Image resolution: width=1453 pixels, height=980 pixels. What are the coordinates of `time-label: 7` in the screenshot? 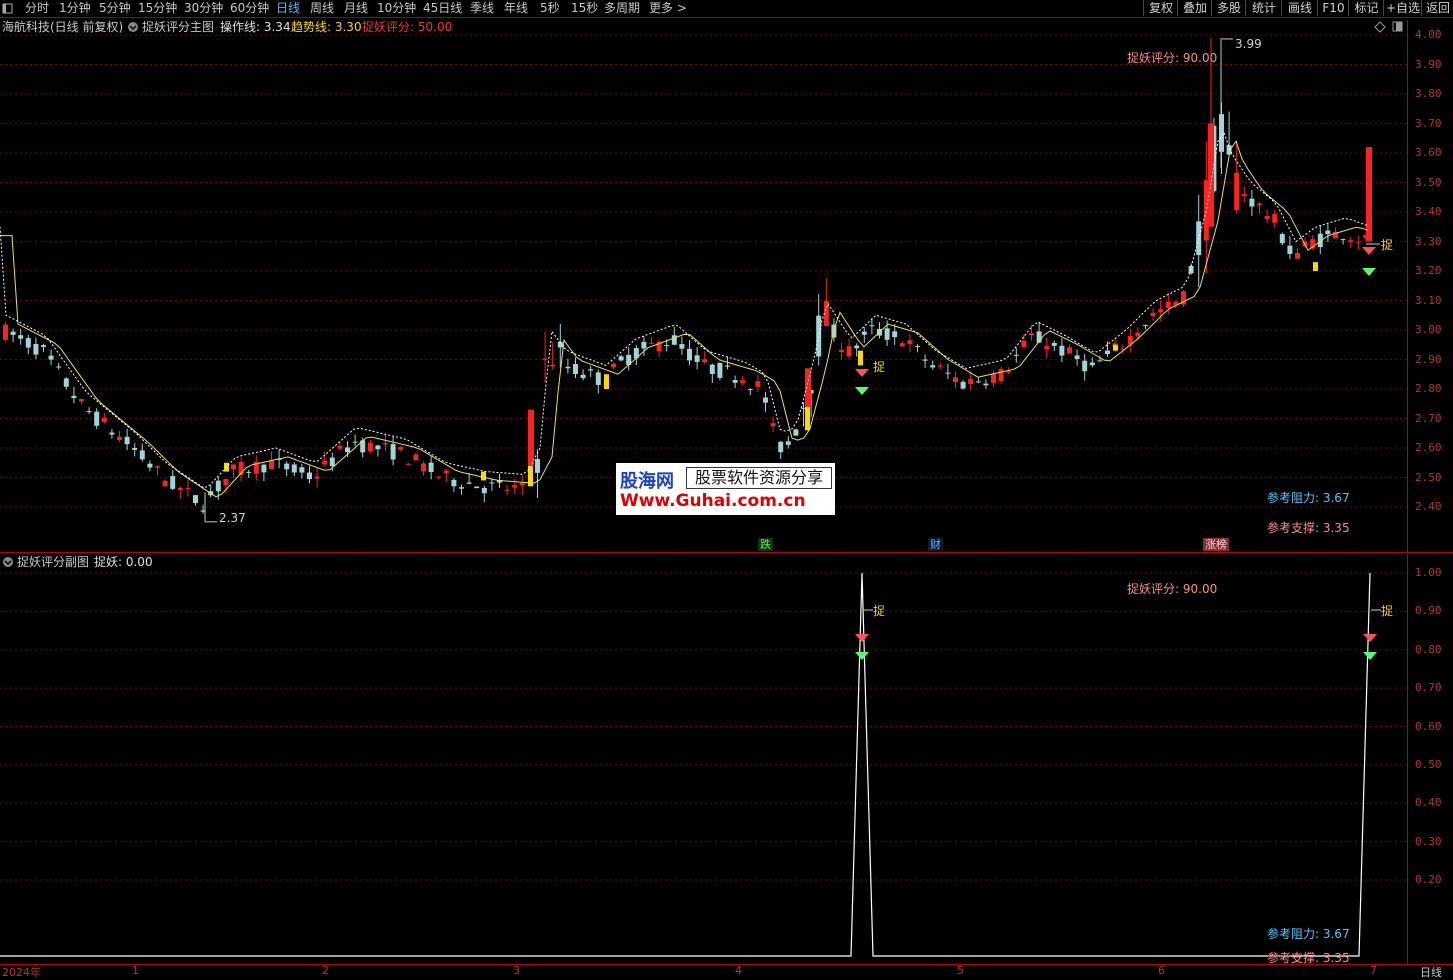 It's located at (1373, 970).